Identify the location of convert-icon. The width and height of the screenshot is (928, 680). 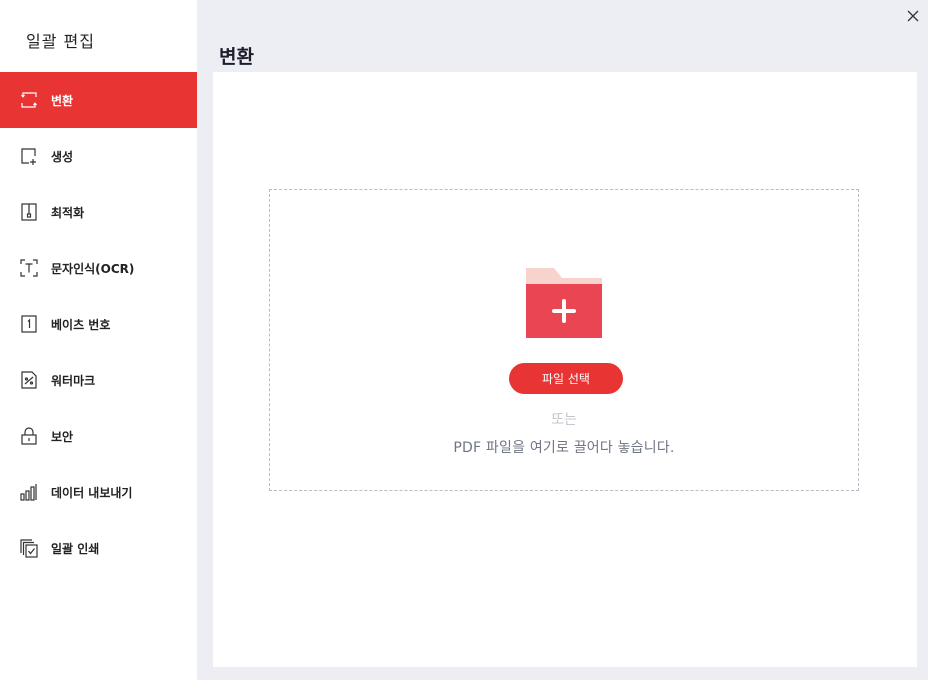
(29, 100).